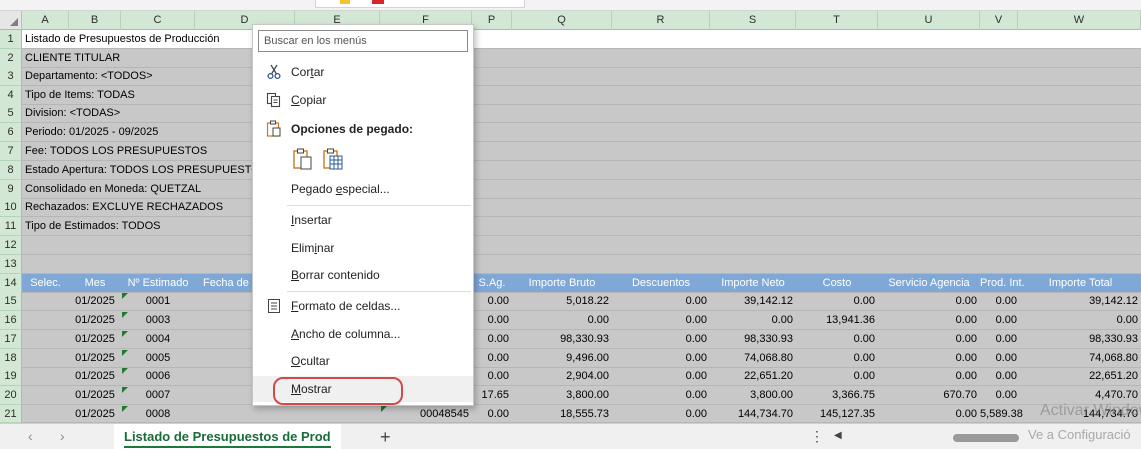 This screenshot has width=1141, height=449. What do you see at coordinates (562, 414) in the screenshot?
I see `cell-bruto: 18,555.73` at bounding box center [562, 414].